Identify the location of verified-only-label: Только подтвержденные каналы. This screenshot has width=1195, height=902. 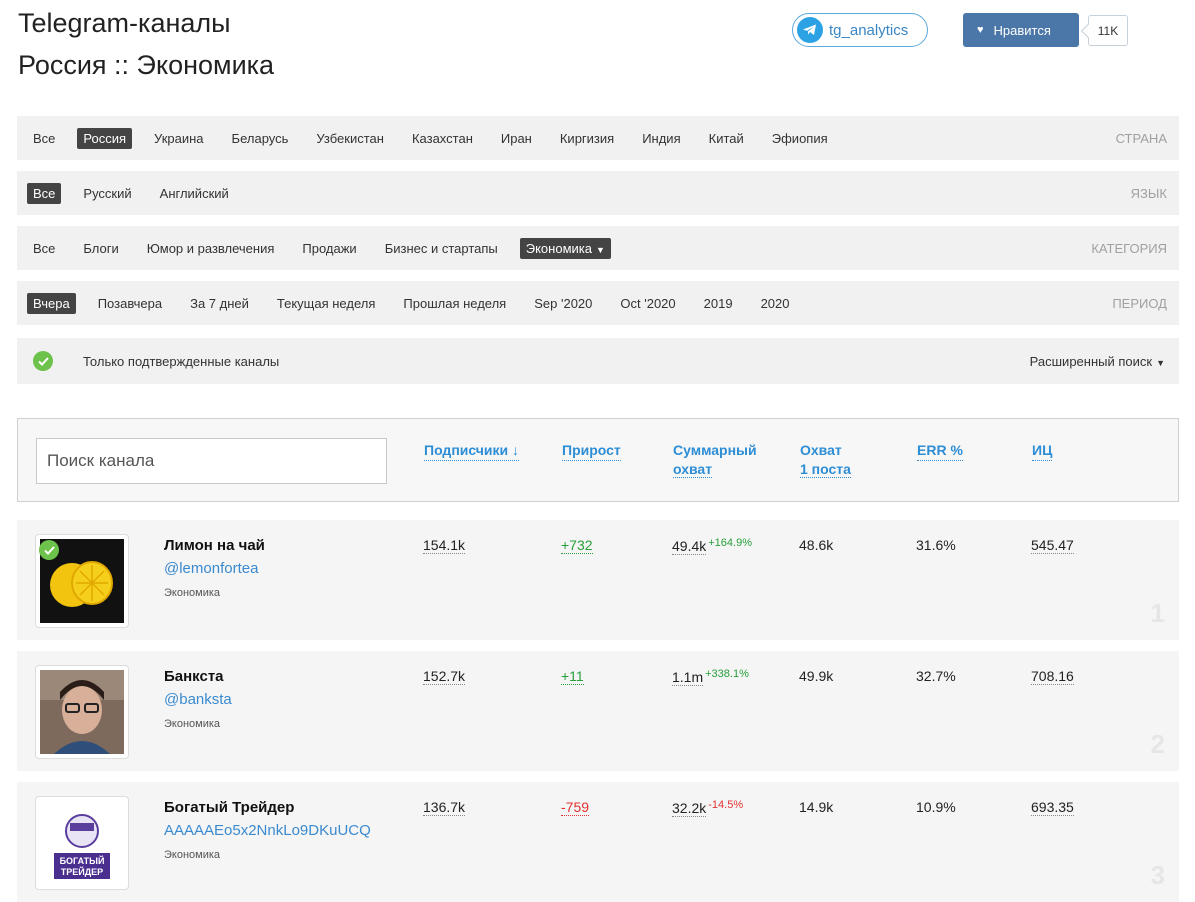
(181, 361).